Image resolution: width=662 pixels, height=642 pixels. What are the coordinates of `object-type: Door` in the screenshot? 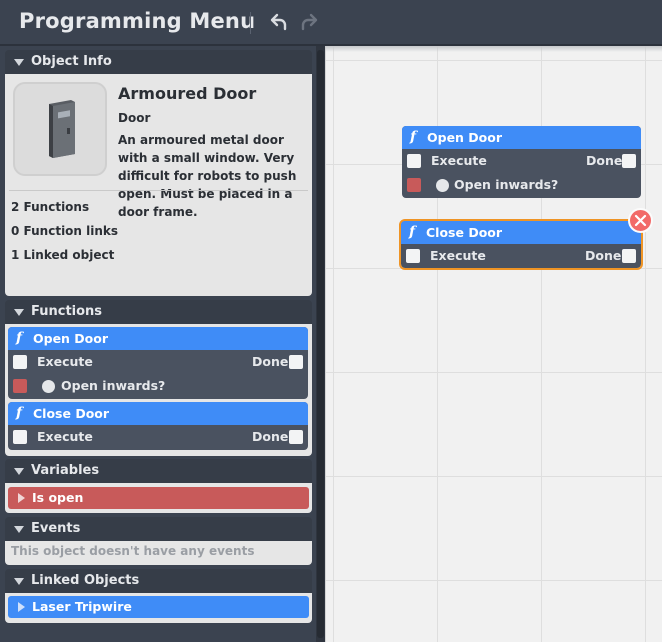 It's located at (134, 118).